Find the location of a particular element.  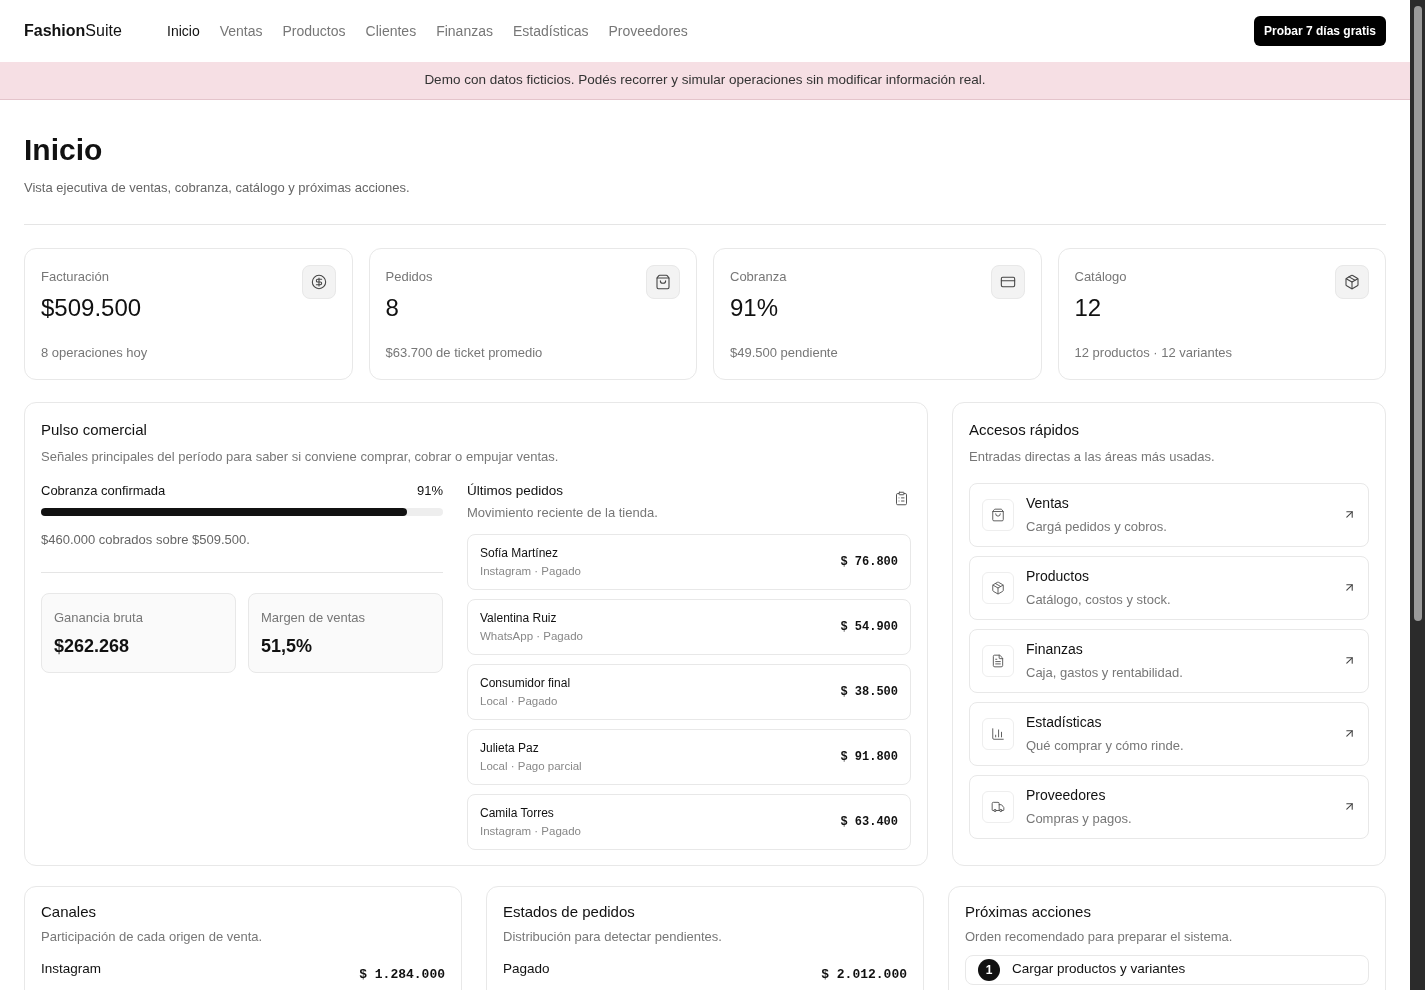

dollar-coin-icon is located at coordinates (318, 281).